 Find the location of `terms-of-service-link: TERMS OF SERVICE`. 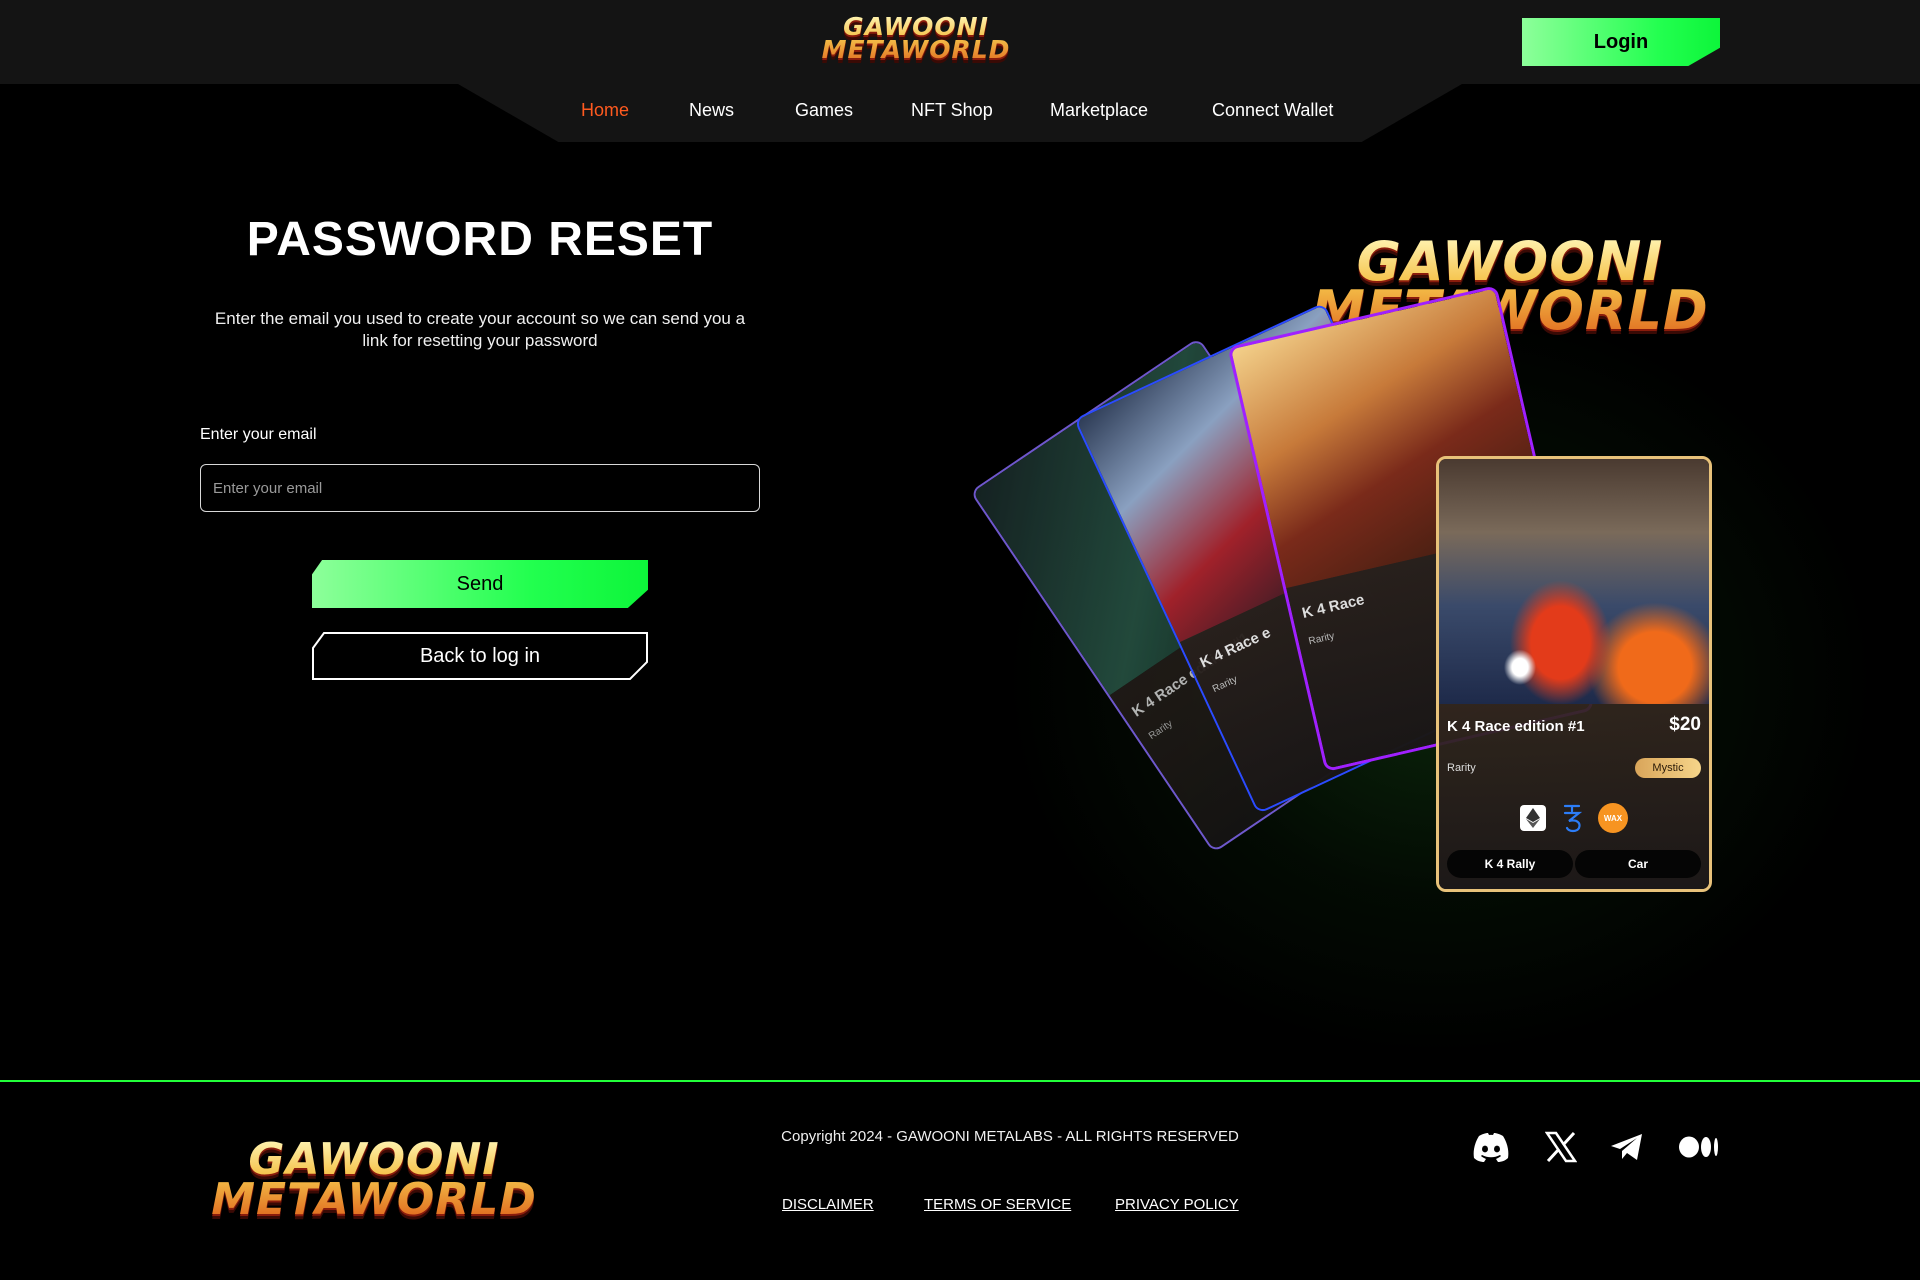

terms-of-service-link: TERMS OF SERVICE is located at coordinates (997, 1204).